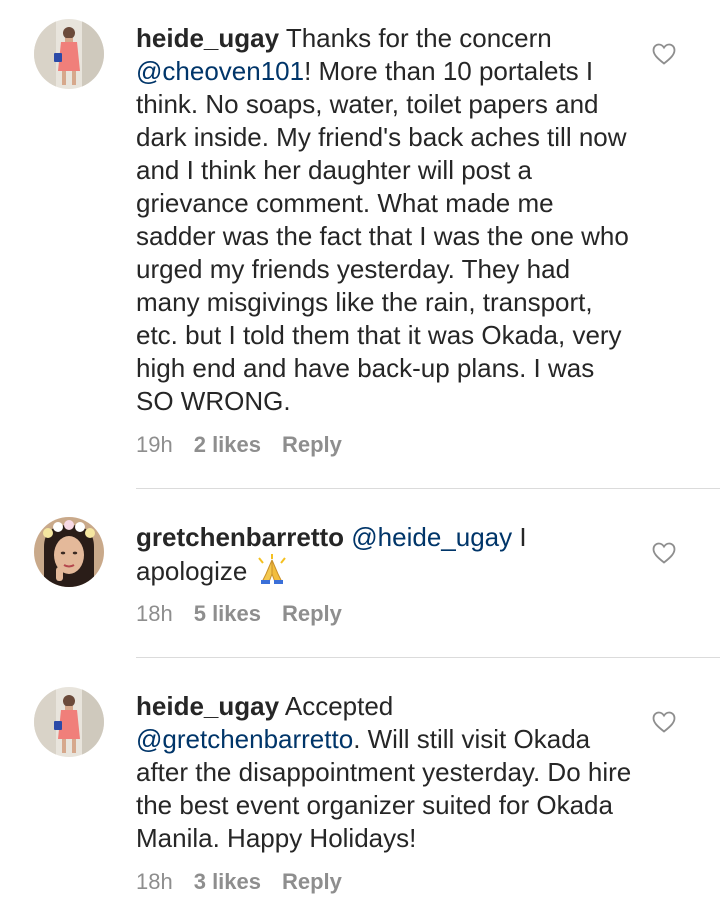 This screenshot has height=918, width=720. Describe the element at coordinates (227, 882) in the screenshot. I see `likes-count: 3 likes` at that location.